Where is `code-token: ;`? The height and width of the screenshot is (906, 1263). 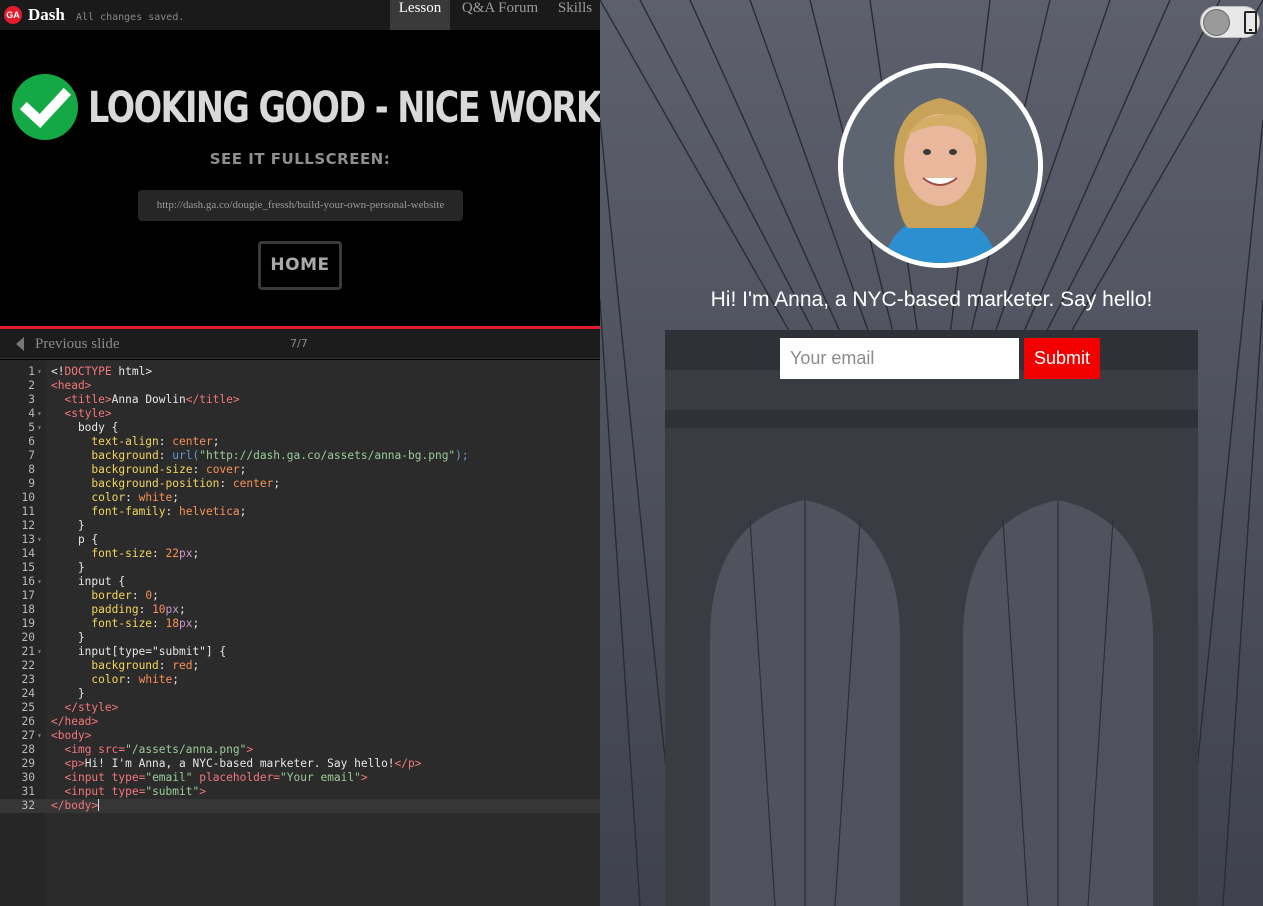 code-token: ; is located at coordinates (176, 497).